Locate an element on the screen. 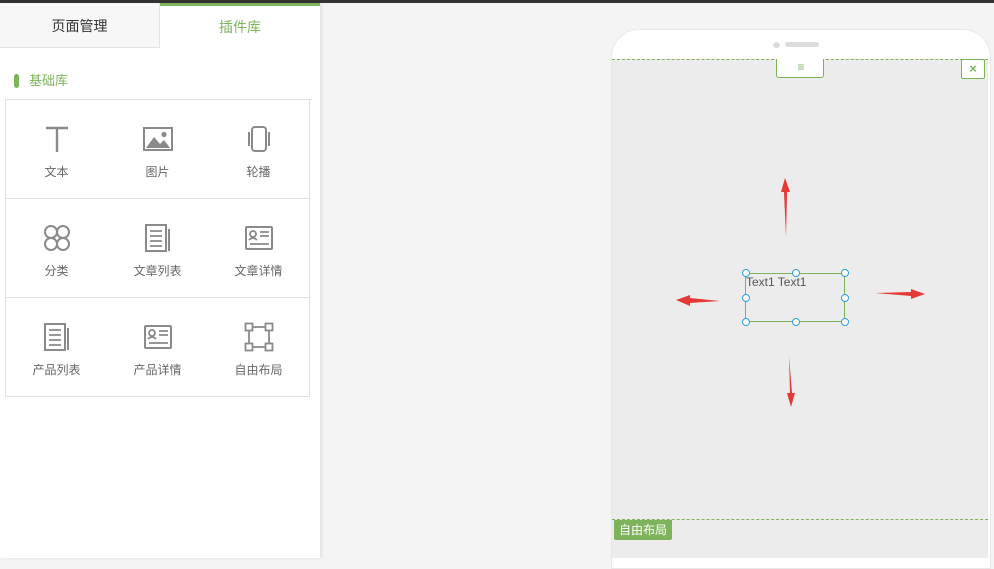 The height and width of the screenshot is (569, 994). widget-article-detail: 文章详情 is located at coordinates (259, 248).